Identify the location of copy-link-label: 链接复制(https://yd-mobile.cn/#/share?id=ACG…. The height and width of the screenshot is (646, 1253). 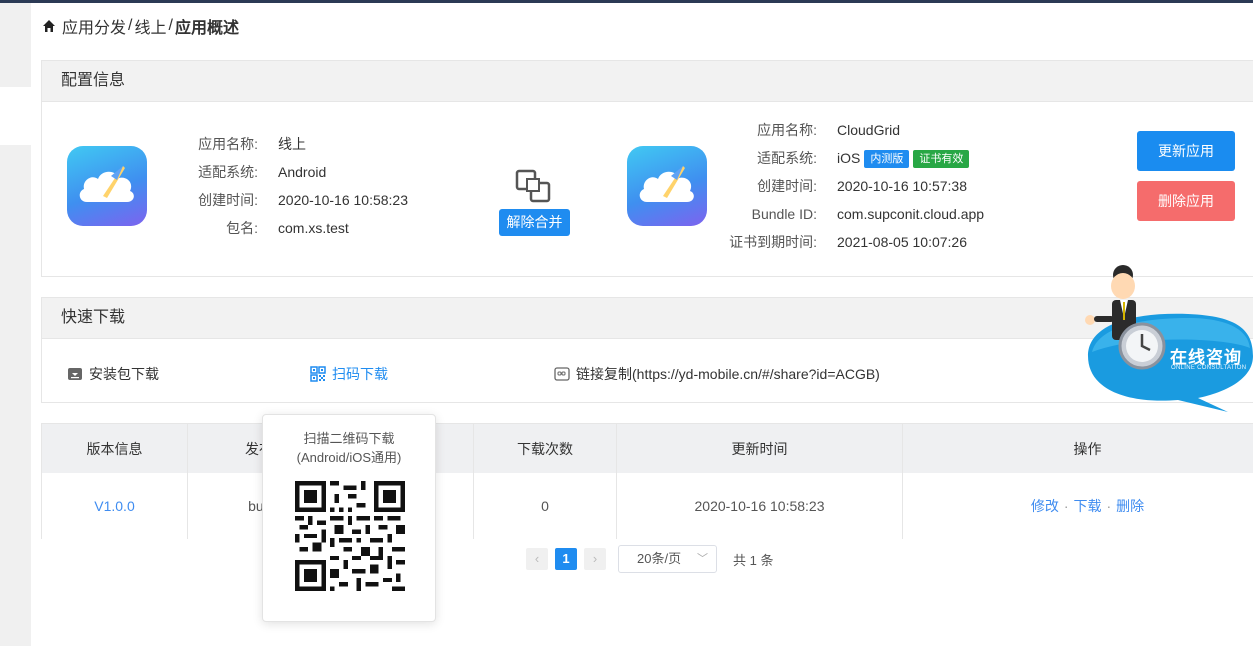
(728, 374).